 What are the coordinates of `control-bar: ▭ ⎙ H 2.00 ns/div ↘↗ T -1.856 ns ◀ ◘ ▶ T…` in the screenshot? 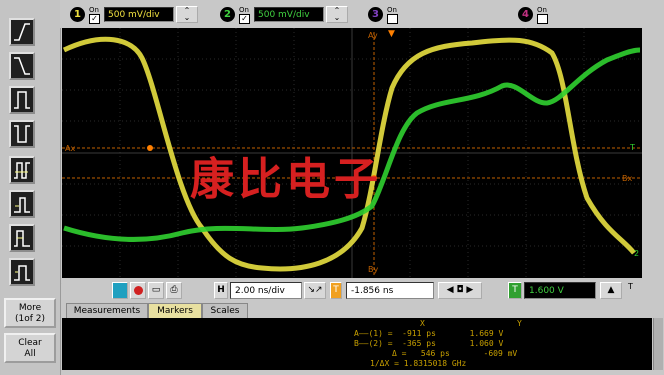 It's located at (362, 291).